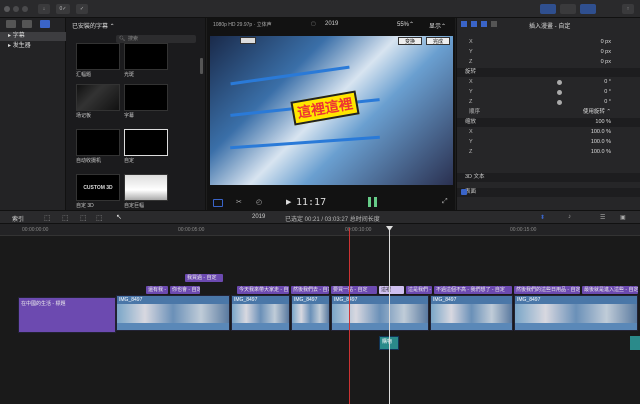 The height and width of the screenshot is (404, 640). I want to click on timecode-display: 11:17, so click(311, 202).